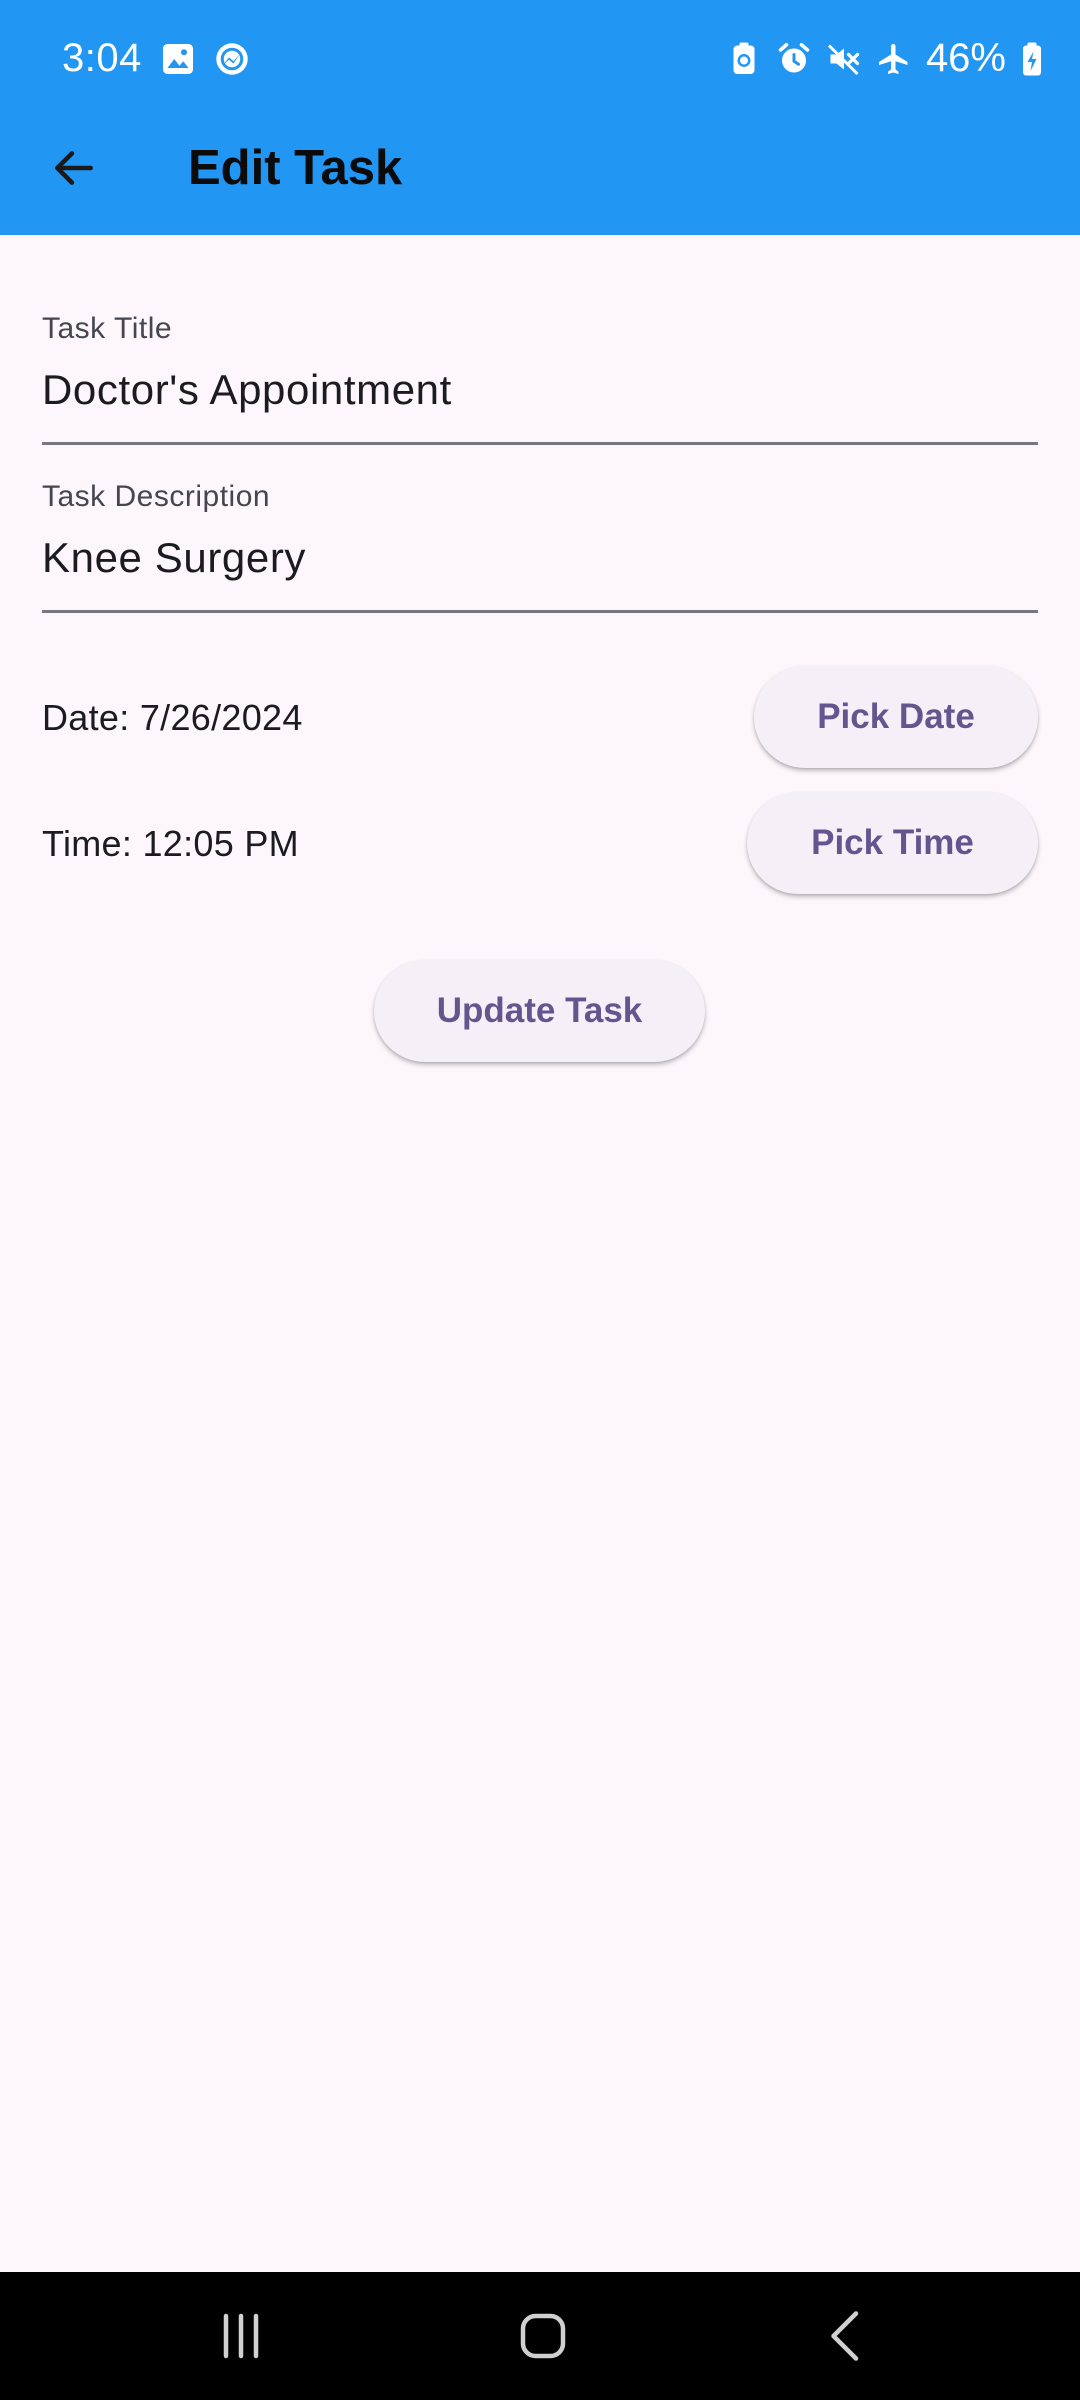  I want to click on task-title-field: Task Title, so click(540, 379).